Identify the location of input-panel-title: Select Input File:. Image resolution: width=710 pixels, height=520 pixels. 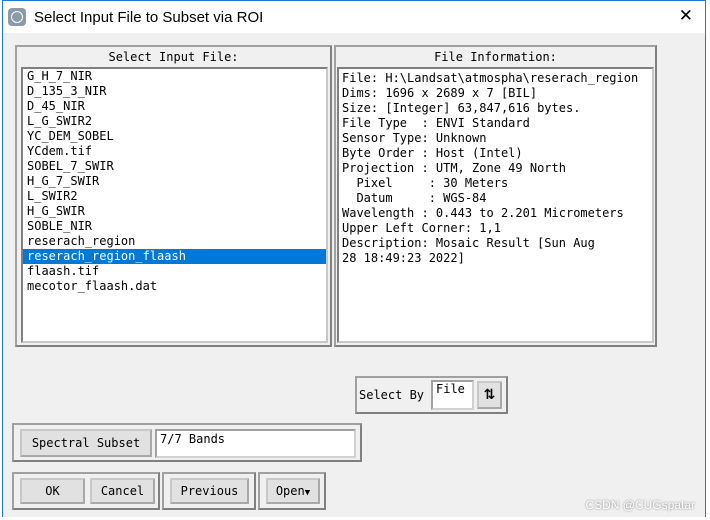
(173, 57).